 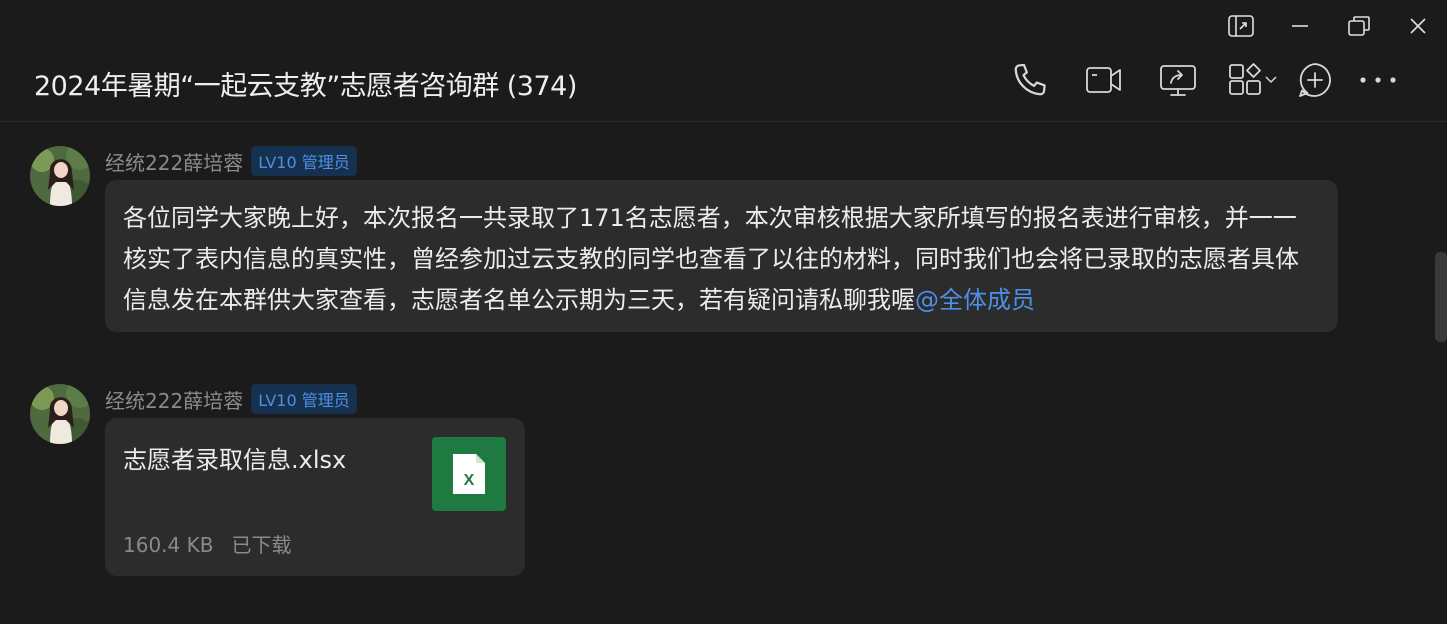 I want to click on window-controls, so click(x=1329, y=26).